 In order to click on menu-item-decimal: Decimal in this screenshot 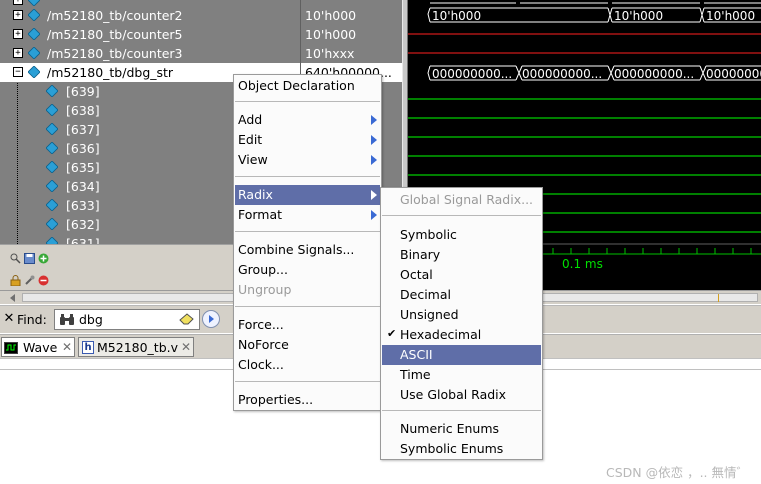, I will do `click(461, 295)`.